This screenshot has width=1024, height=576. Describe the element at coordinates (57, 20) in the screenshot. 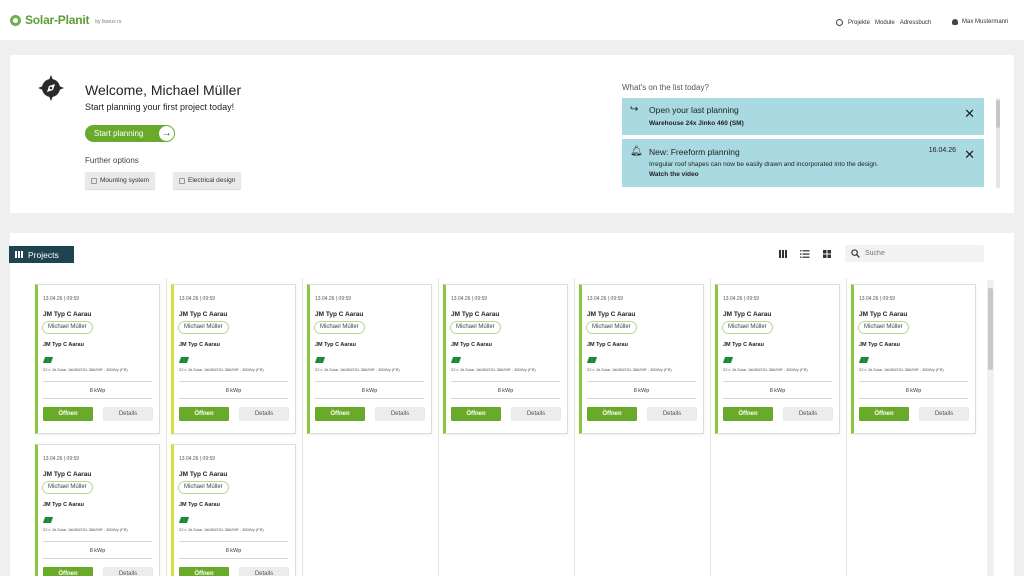

I see `logo-text: Solar-Planit` at that location.